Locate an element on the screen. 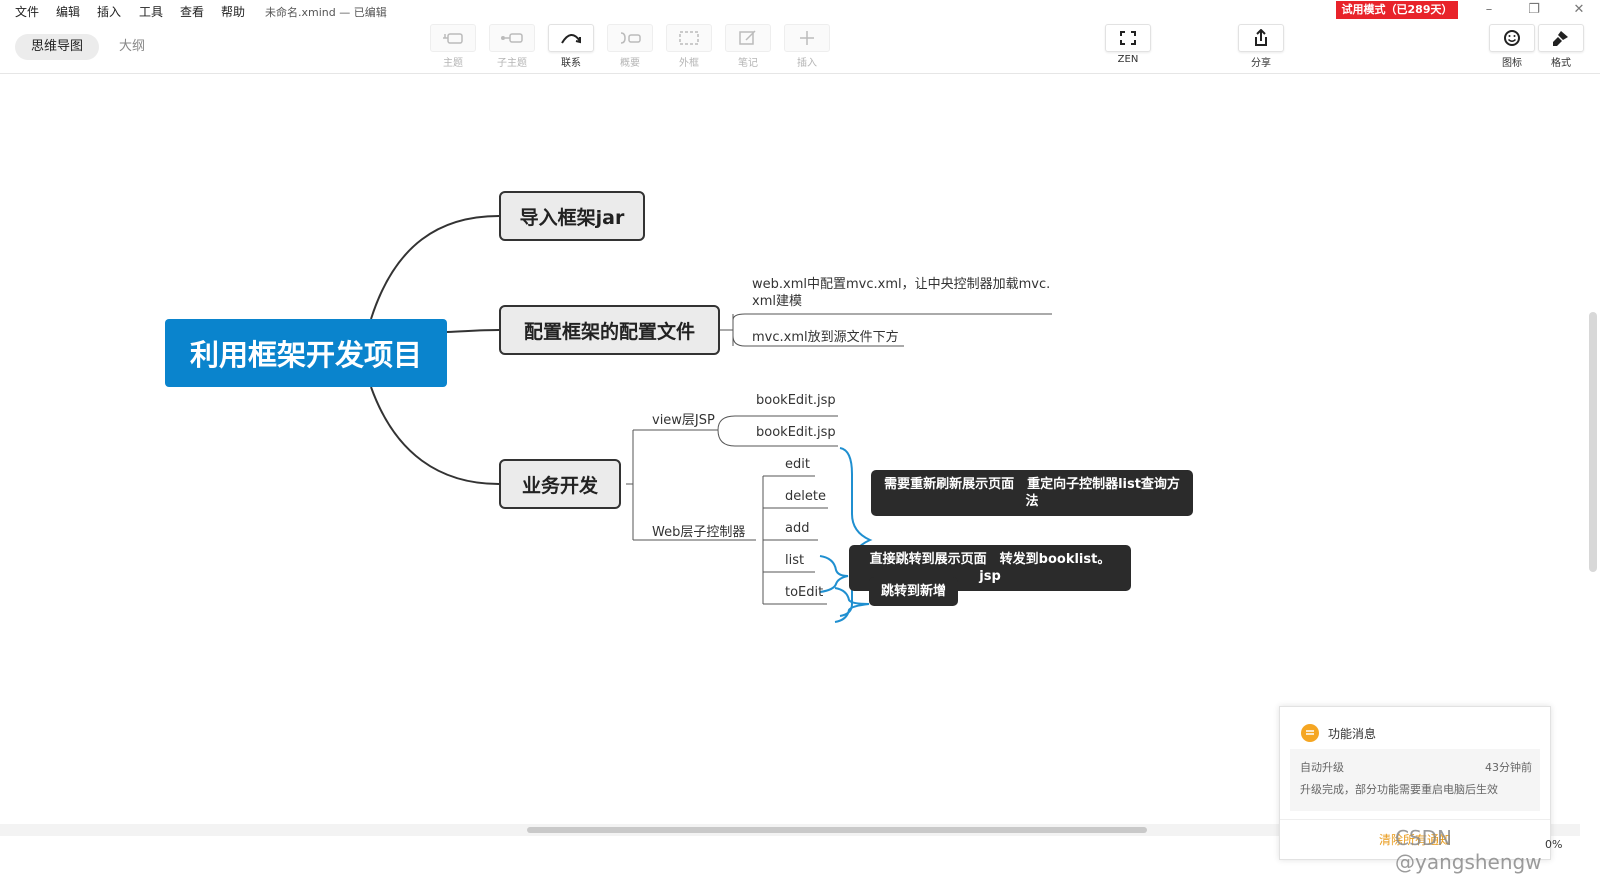 Image resolution: width=1600 pixels, height=874 pixels. message-icon is located at coordinates (1310, 733).